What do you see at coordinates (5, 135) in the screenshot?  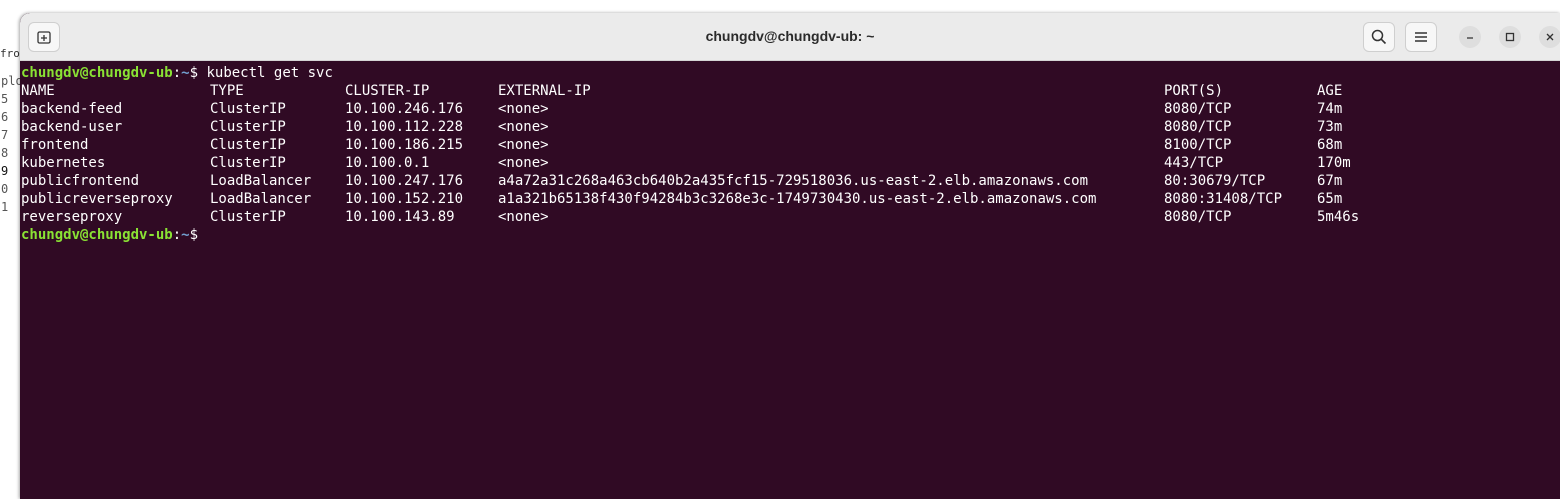 I see `gutter-line-number: 7` at bounding box center [5, 135].